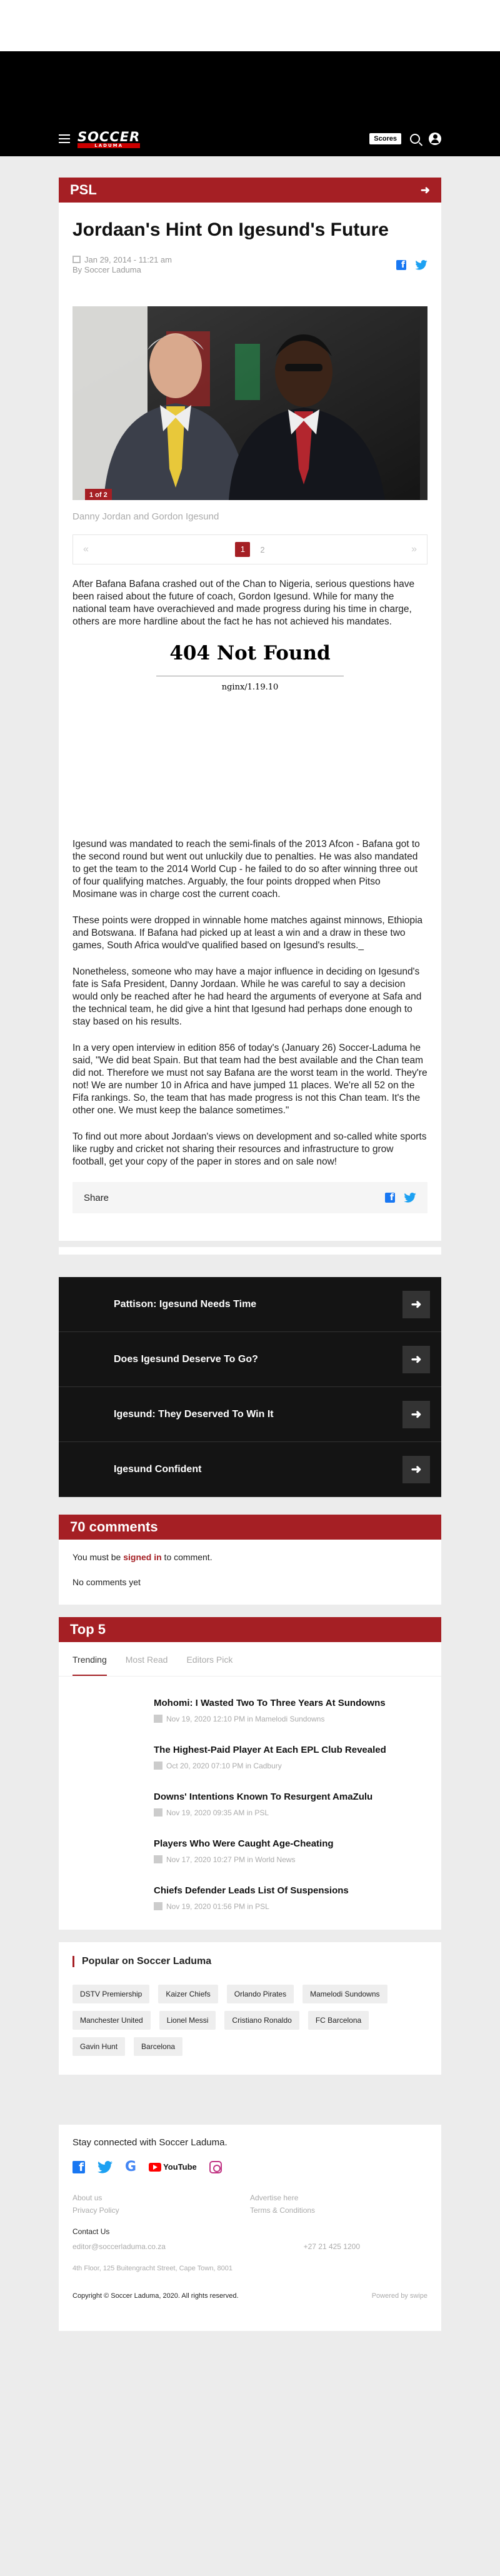 The image size is (500, 2576). What do you see at coordinates (250, 758) in the screenshot?
I see `ad-placeholder` at bounding box center [250, 758].